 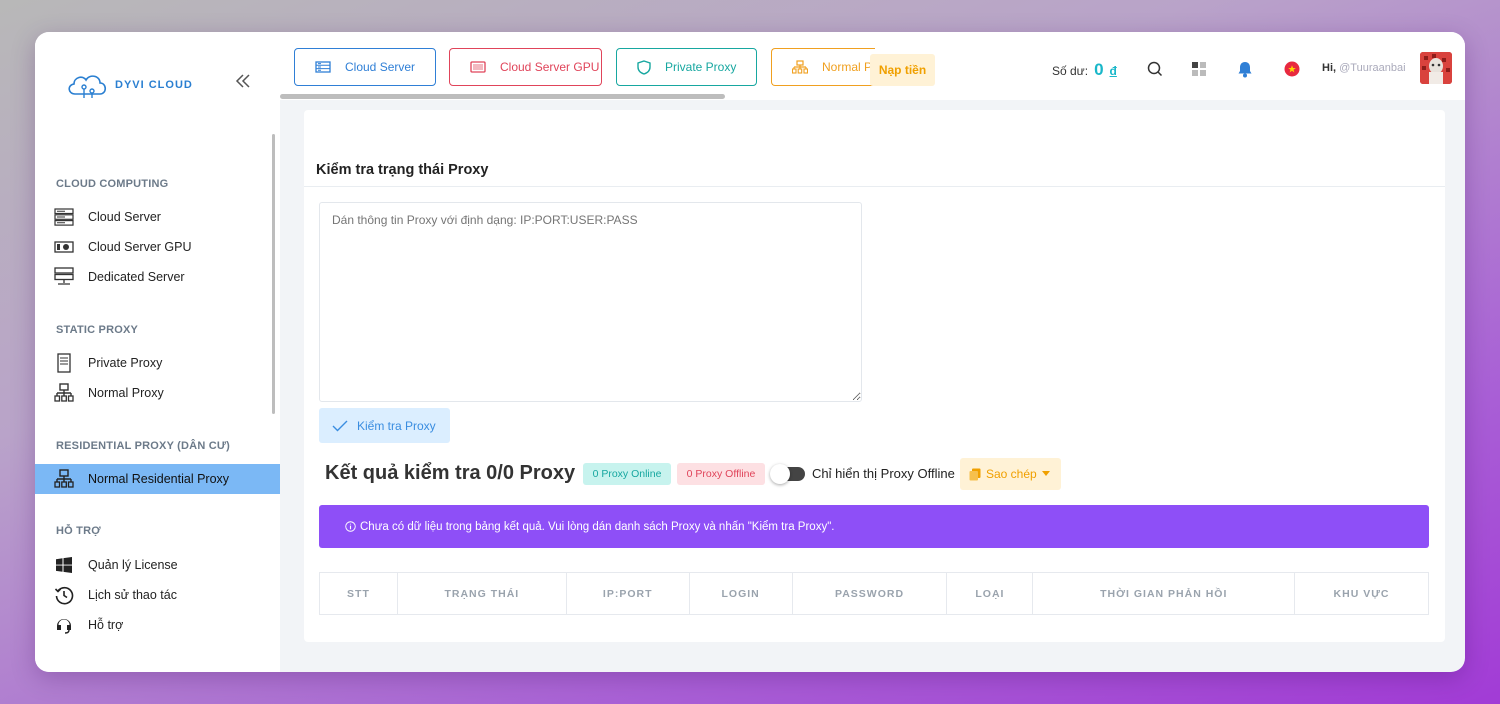 I want to click on tab-label: Cloud Server GPU, so click(x=550, y=67).